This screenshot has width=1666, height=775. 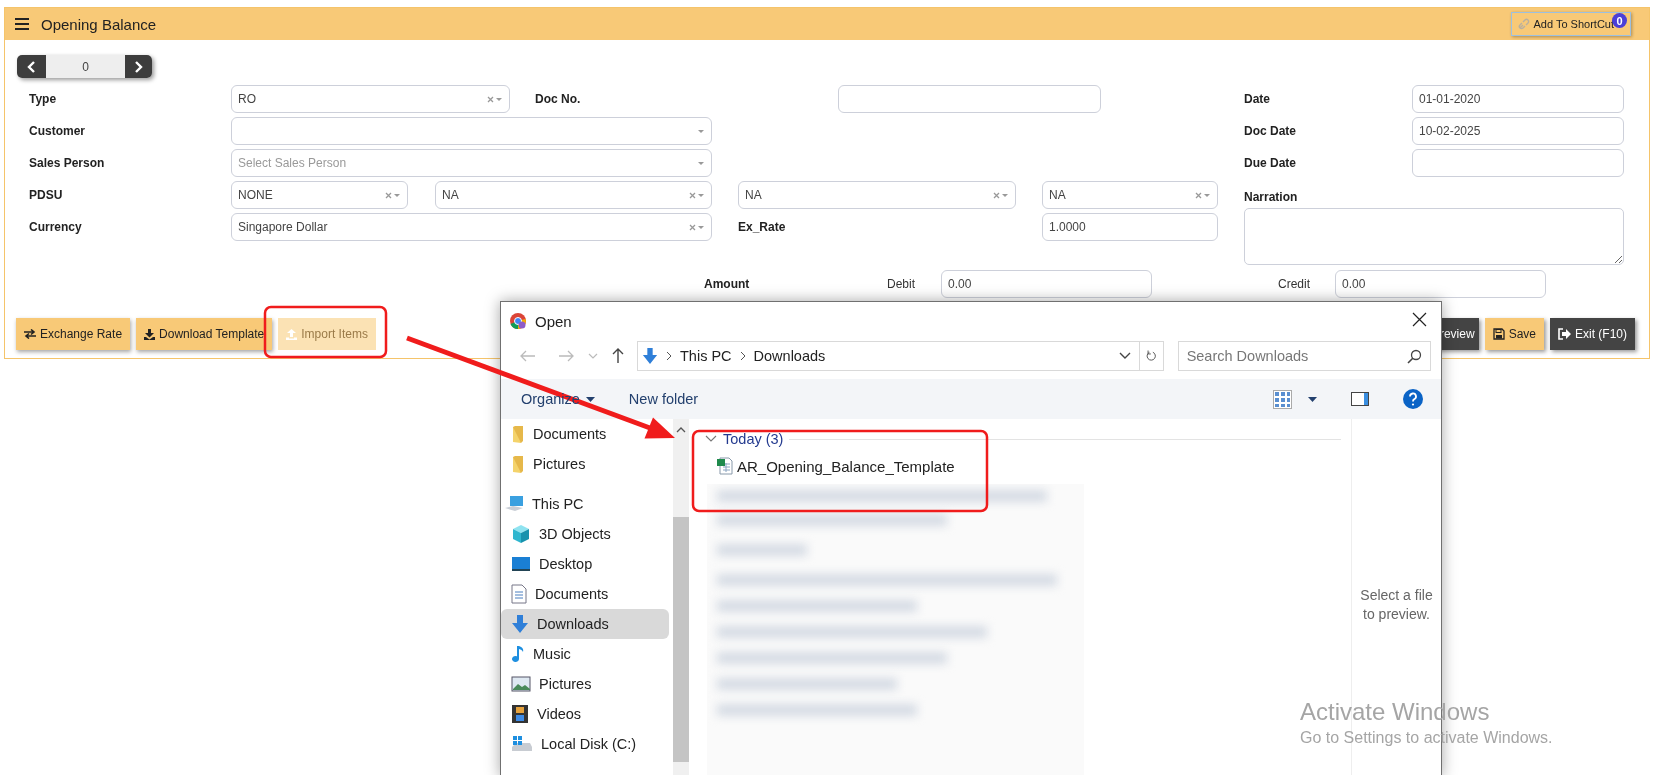 What do you see at coordinates (1270, 131) in the screenshot?
I see `field-label: Doc Date` at bounding box center [1270, 131].